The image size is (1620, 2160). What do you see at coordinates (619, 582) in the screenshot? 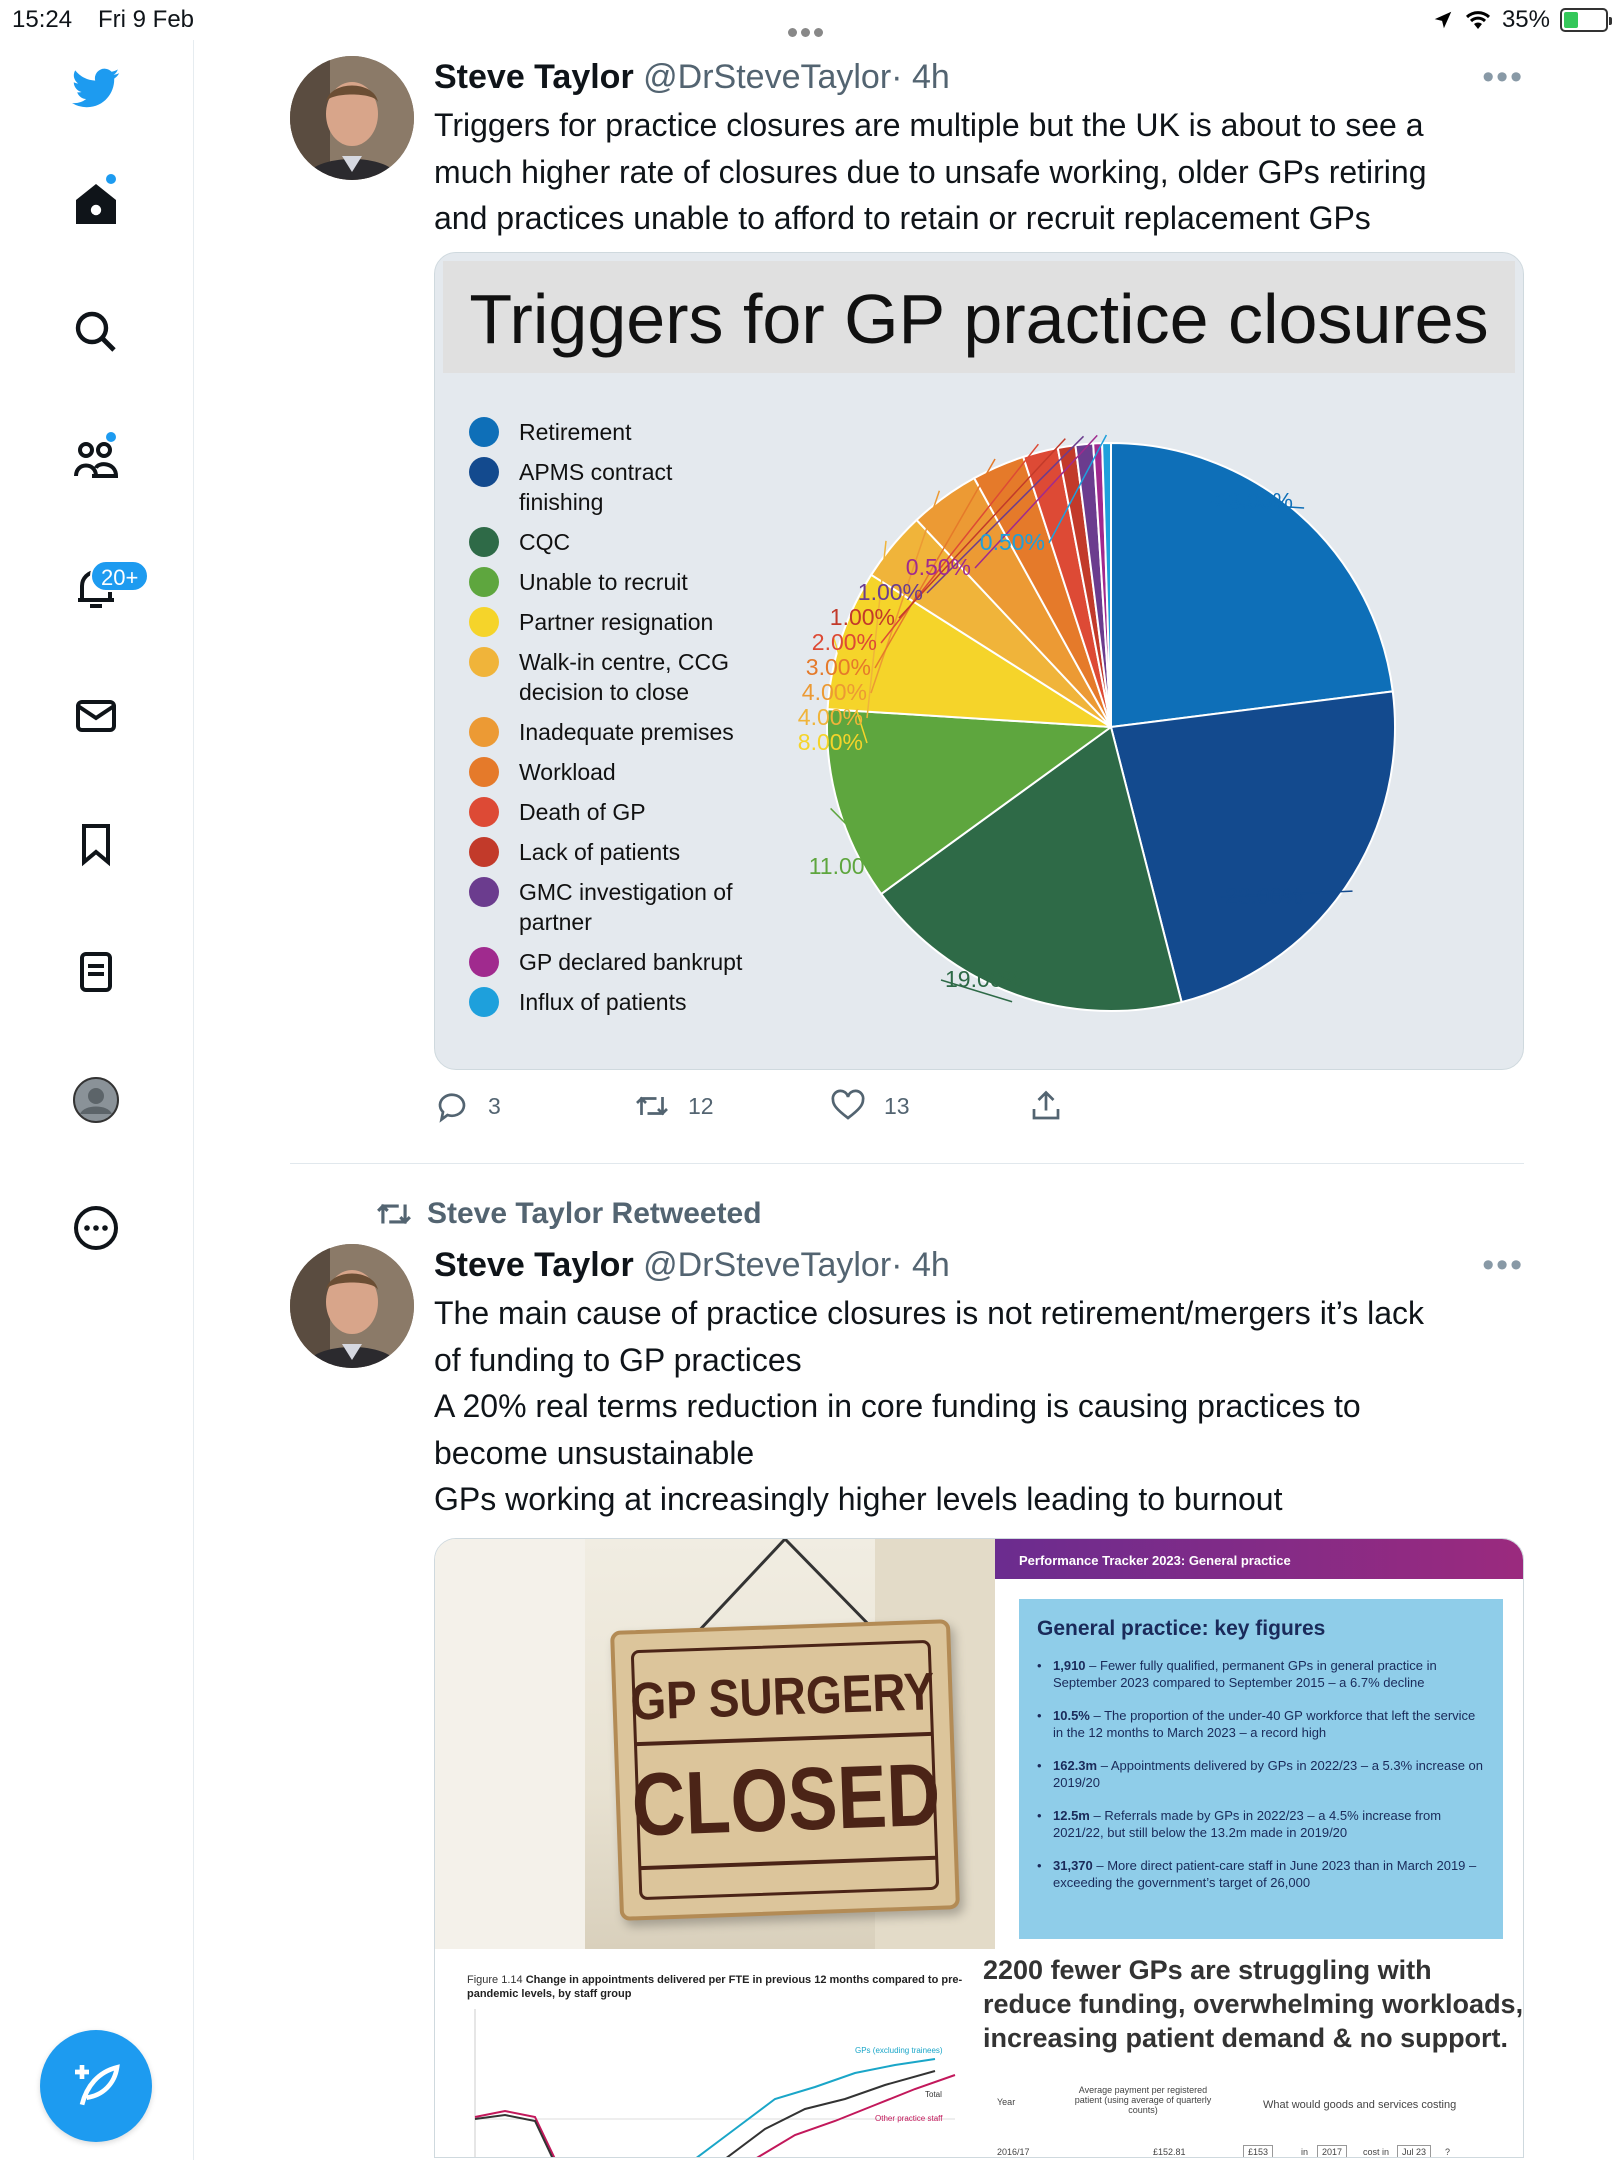
I see `legend-item: Unable to recruit` at bounding box center [619, 582].